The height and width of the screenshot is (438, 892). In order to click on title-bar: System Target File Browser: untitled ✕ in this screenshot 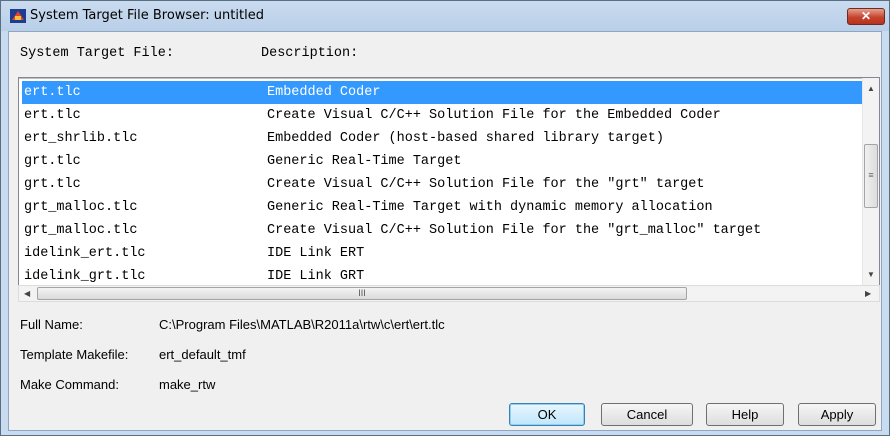, I will do `click(445, 16)`.